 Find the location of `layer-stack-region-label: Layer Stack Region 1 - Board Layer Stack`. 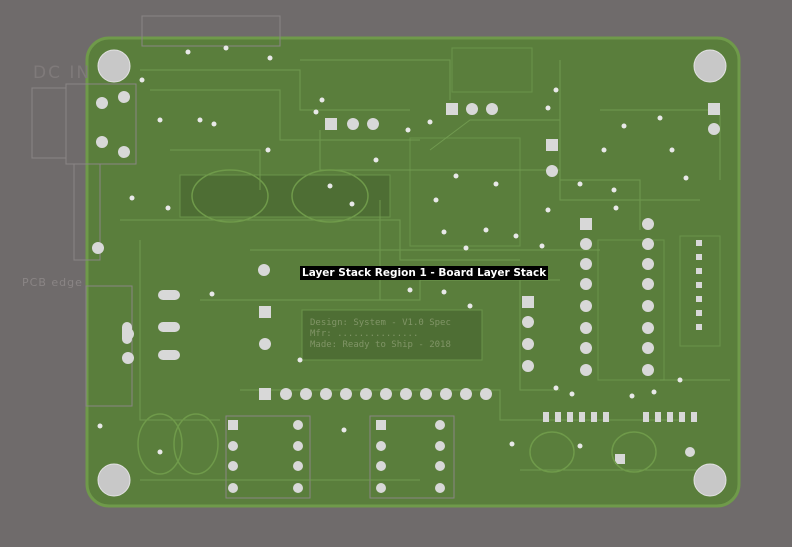

layer-stack-region-label: Layer Stack Region 1 - Board Layer Stack is located at coordinates (424, 273).